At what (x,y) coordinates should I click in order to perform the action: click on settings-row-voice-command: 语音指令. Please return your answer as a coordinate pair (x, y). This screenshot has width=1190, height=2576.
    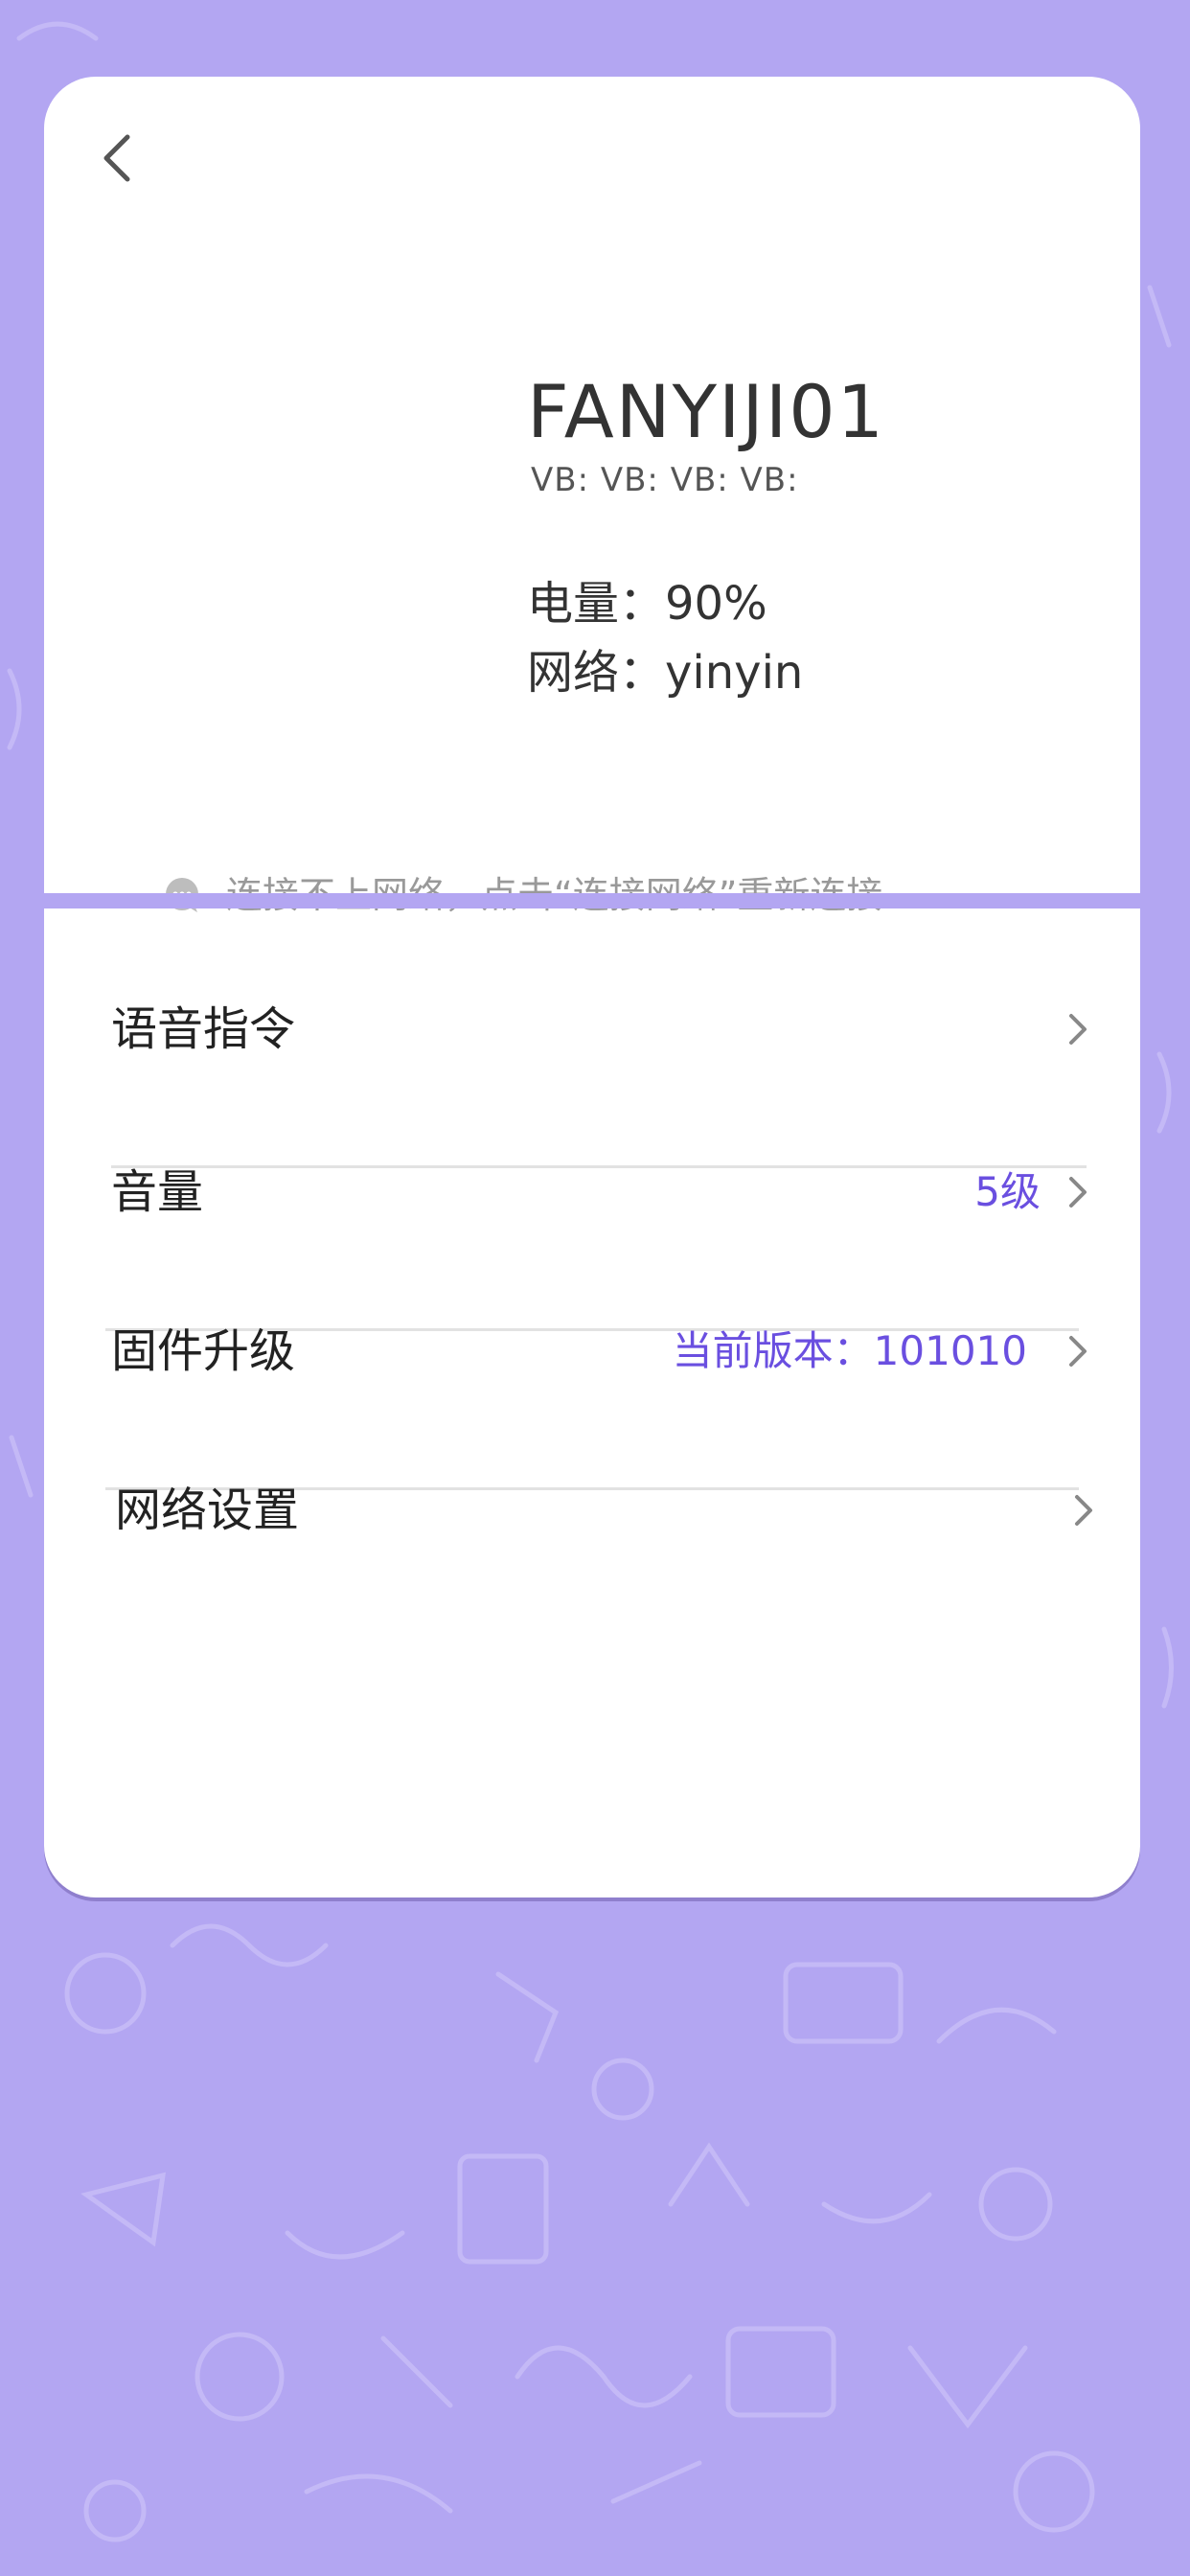
    Looking at the image, I should click on (592, 1029).